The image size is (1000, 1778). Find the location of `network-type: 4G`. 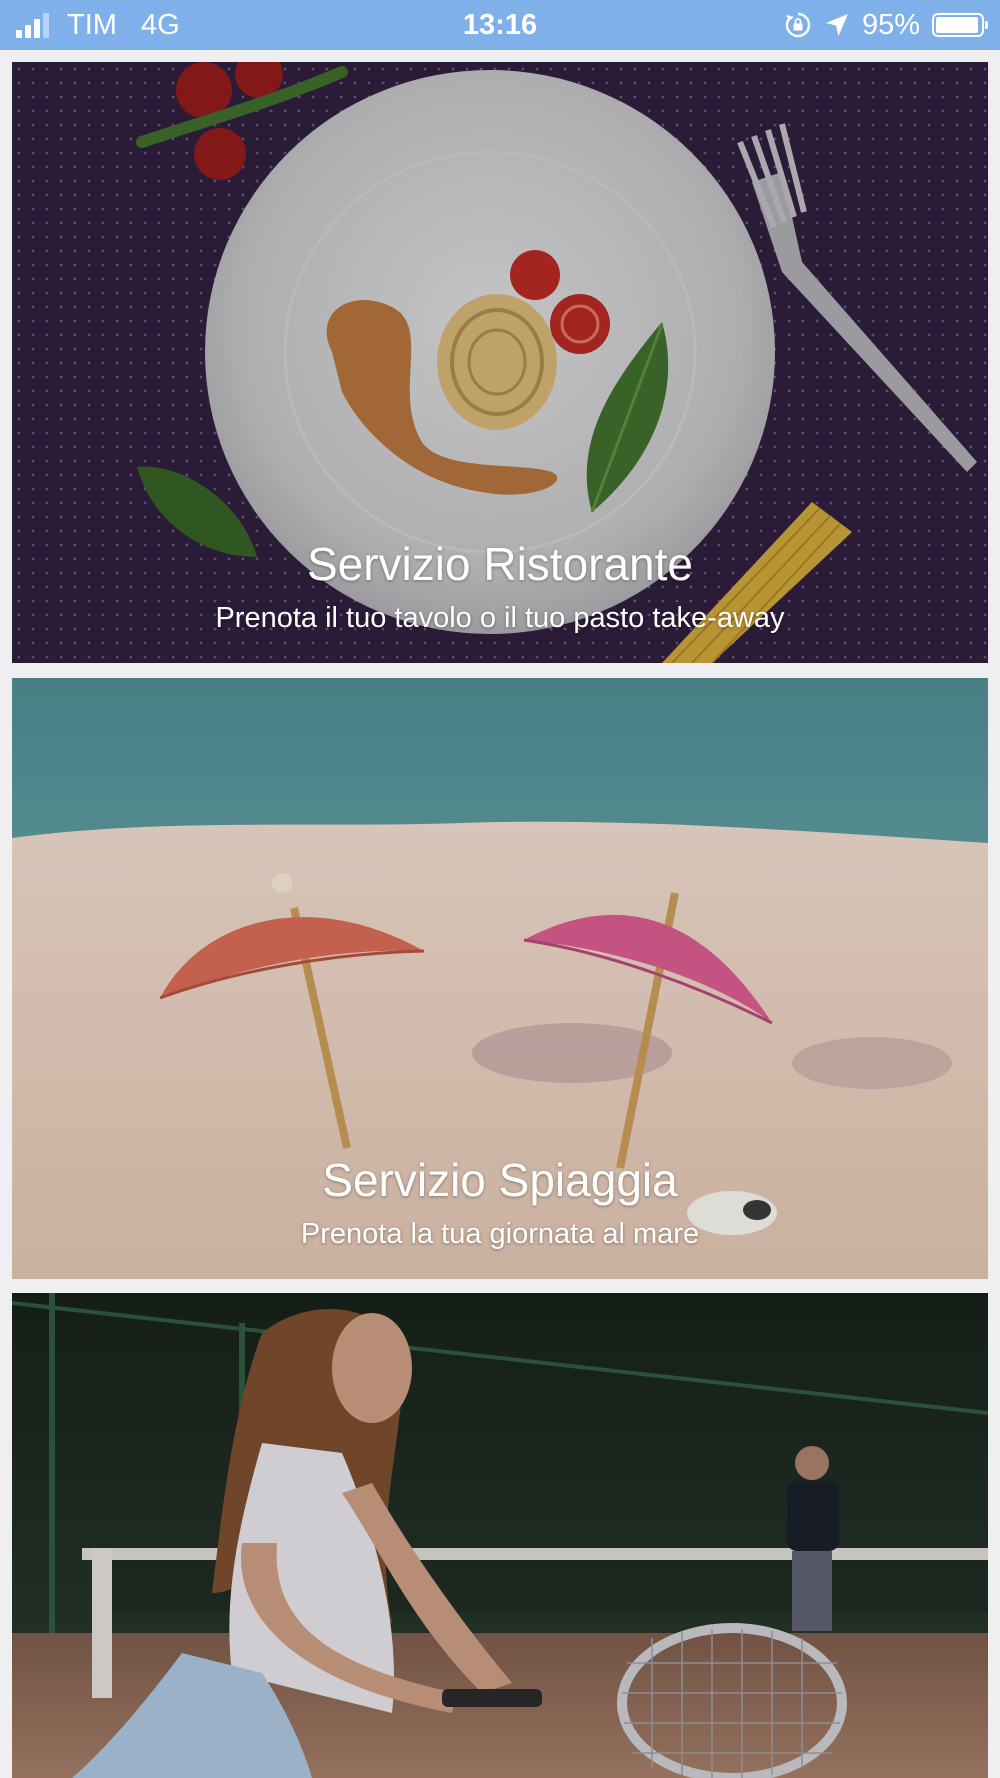

network-type: 4G is located at coordinates (160, 24).